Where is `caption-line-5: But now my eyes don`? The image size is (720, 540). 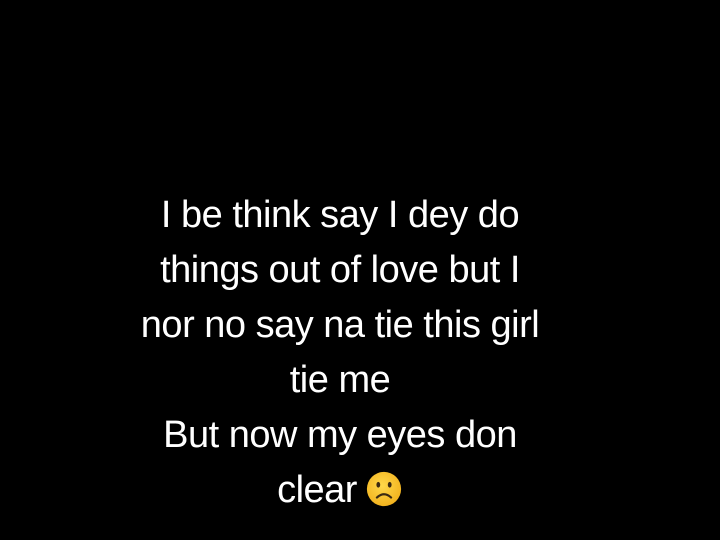
caption-line-5: But now my eyes don is located at coordinates (340, 435).